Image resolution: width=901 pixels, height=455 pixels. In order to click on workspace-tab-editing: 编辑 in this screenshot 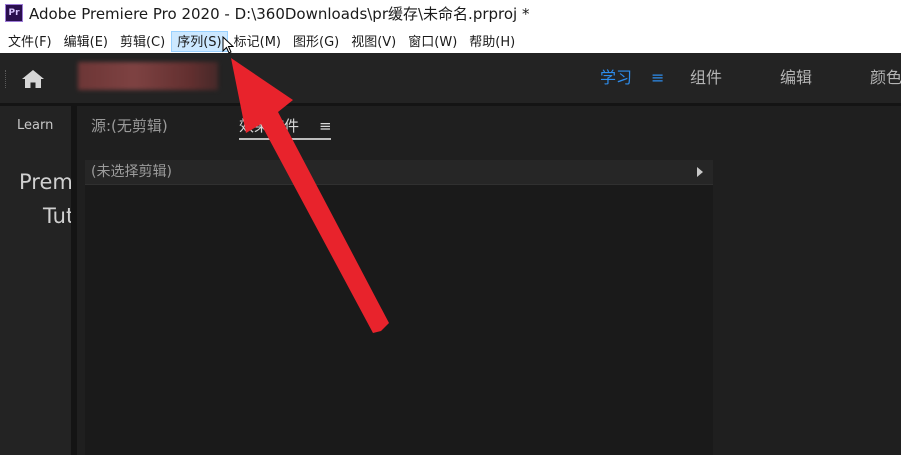, I will do `click(796, 78)`.